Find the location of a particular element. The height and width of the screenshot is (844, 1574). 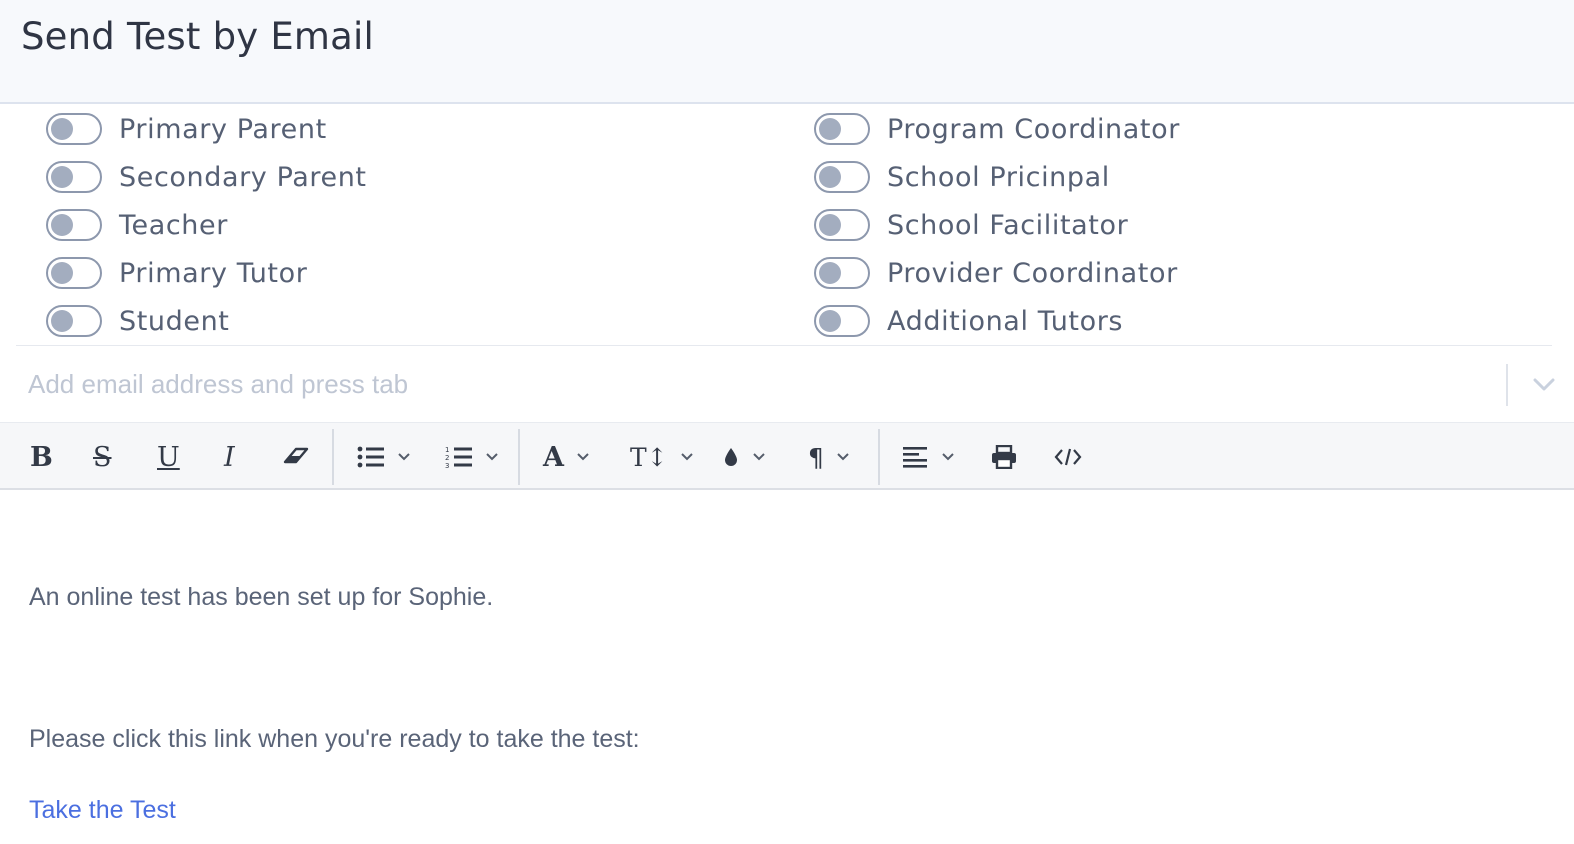

toggle-label: Provider Coordinator is located at coordinates (1032, 273).